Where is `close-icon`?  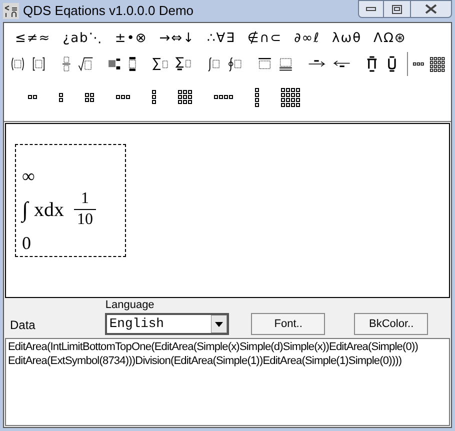 close-icon is located at coordinates (431, 9).